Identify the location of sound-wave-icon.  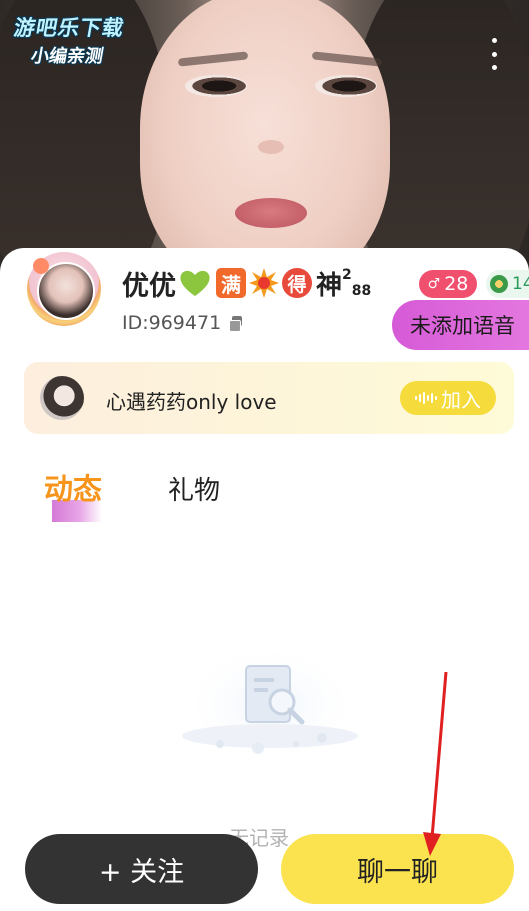
(426, 398).